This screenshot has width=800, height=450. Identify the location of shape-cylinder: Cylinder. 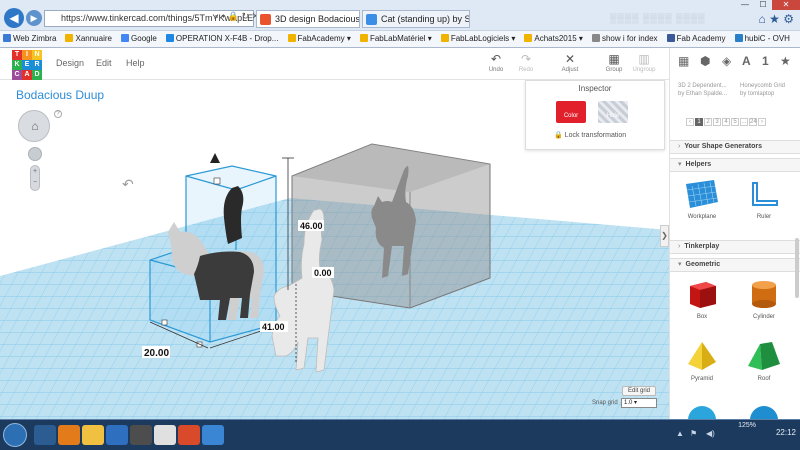
(764, 299).